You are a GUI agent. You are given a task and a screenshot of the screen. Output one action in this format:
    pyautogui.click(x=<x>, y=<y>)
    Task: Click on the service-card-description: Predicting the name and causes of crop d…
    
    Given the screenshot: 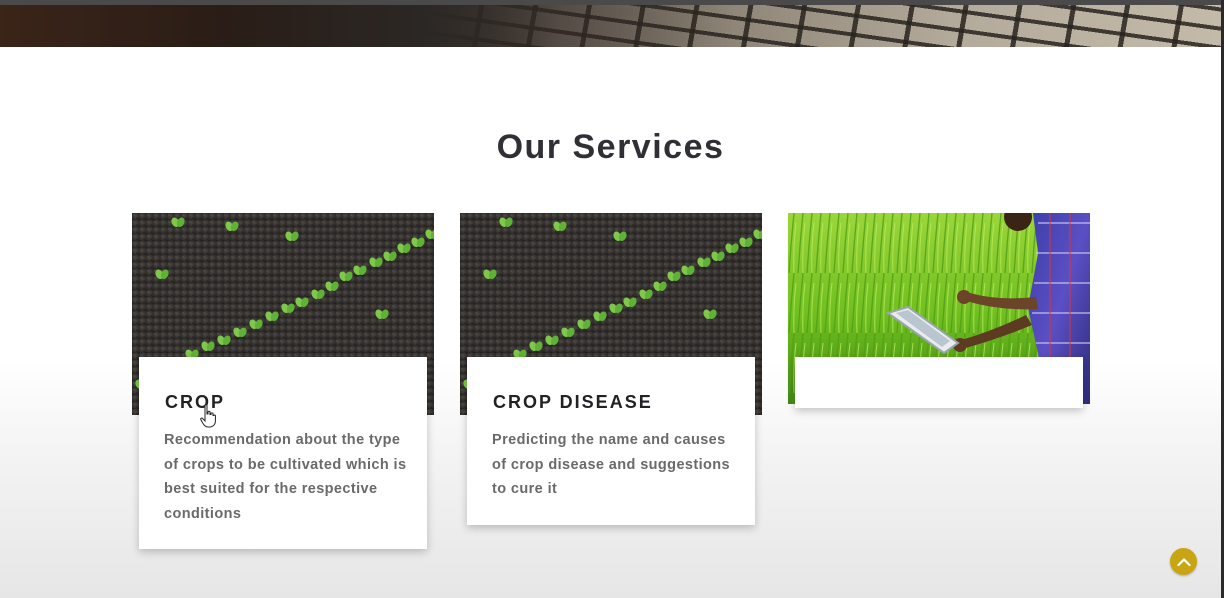 What is the action you would take?
    pyautogui.click(x=611, y=464)
    